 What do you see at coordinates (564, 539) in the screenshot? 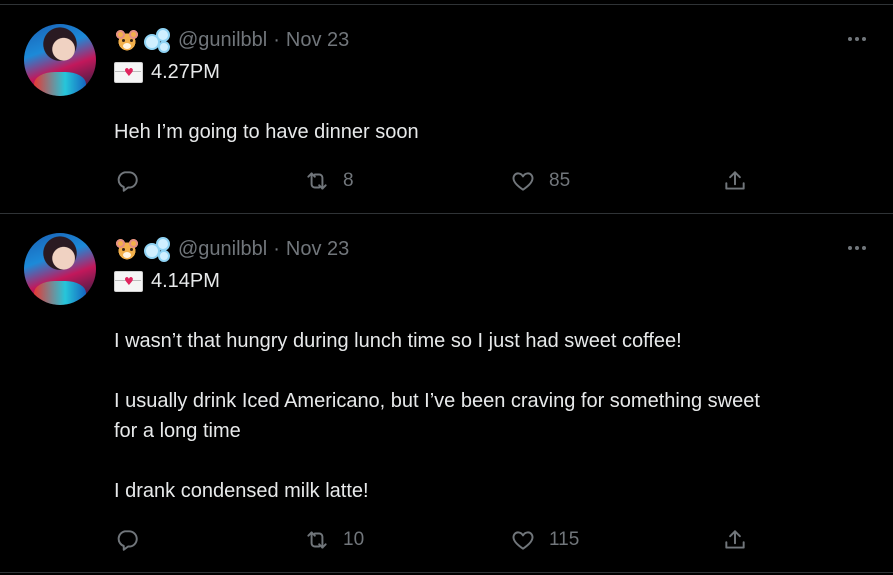
I see `like-count: 115` at bounding box center [564, 539].